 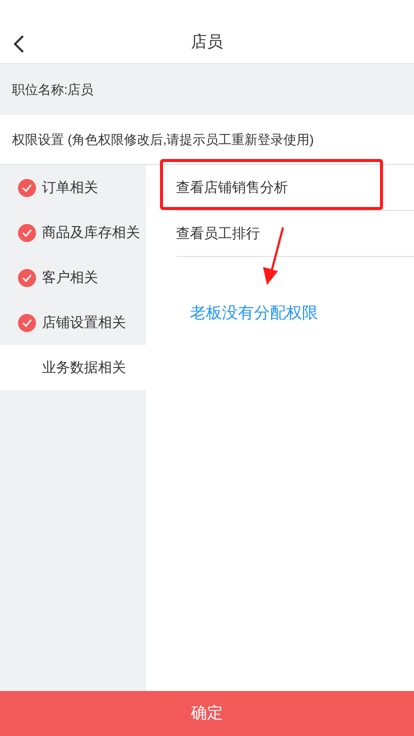 What do you see at coordinates (53, 89) in the screenshot?
I see `position-name: 职位名称:店员` at bounding box center [53, 89].